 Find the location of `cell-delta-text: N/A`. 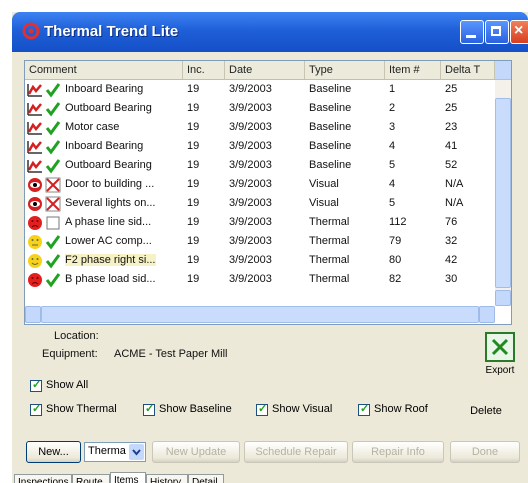

cell-delta-text: N/A is located at coordinates (454, 203).